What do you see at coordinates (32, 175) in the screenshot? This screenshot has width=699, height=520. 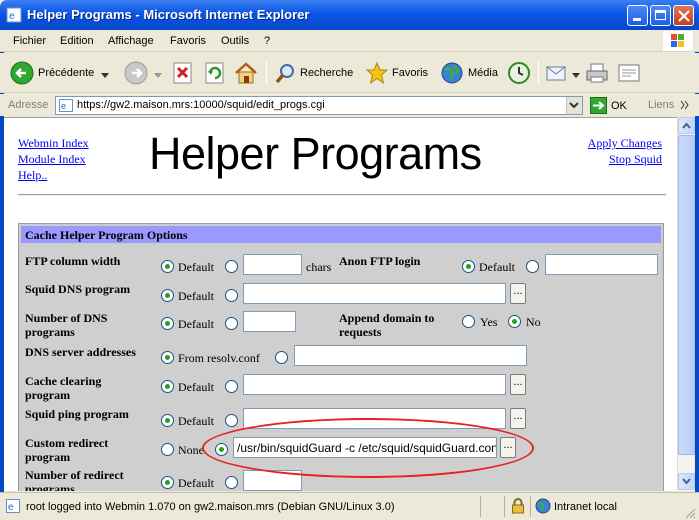 I see `help-link: Help..` at bounding box center [32, 175].